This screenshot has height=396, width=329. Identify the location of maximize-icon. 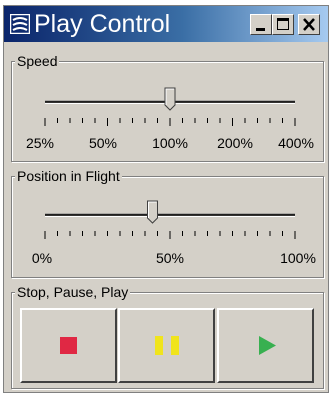
(283, 24).